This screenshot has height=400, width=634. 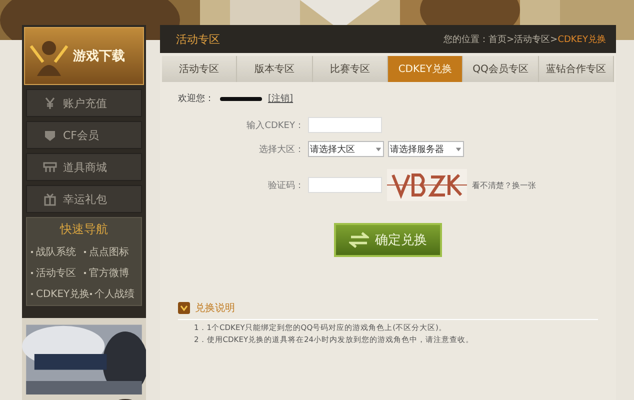 What do you see at coordinates (576, 69) in the screenshot?
I see `tab: 蓝钻合作专区` at bounding box center [576, 69].